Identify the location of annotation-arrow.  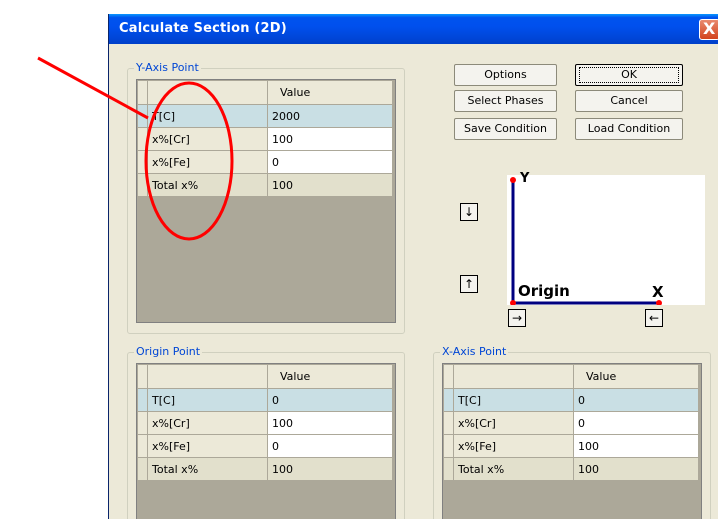
(93, 88).